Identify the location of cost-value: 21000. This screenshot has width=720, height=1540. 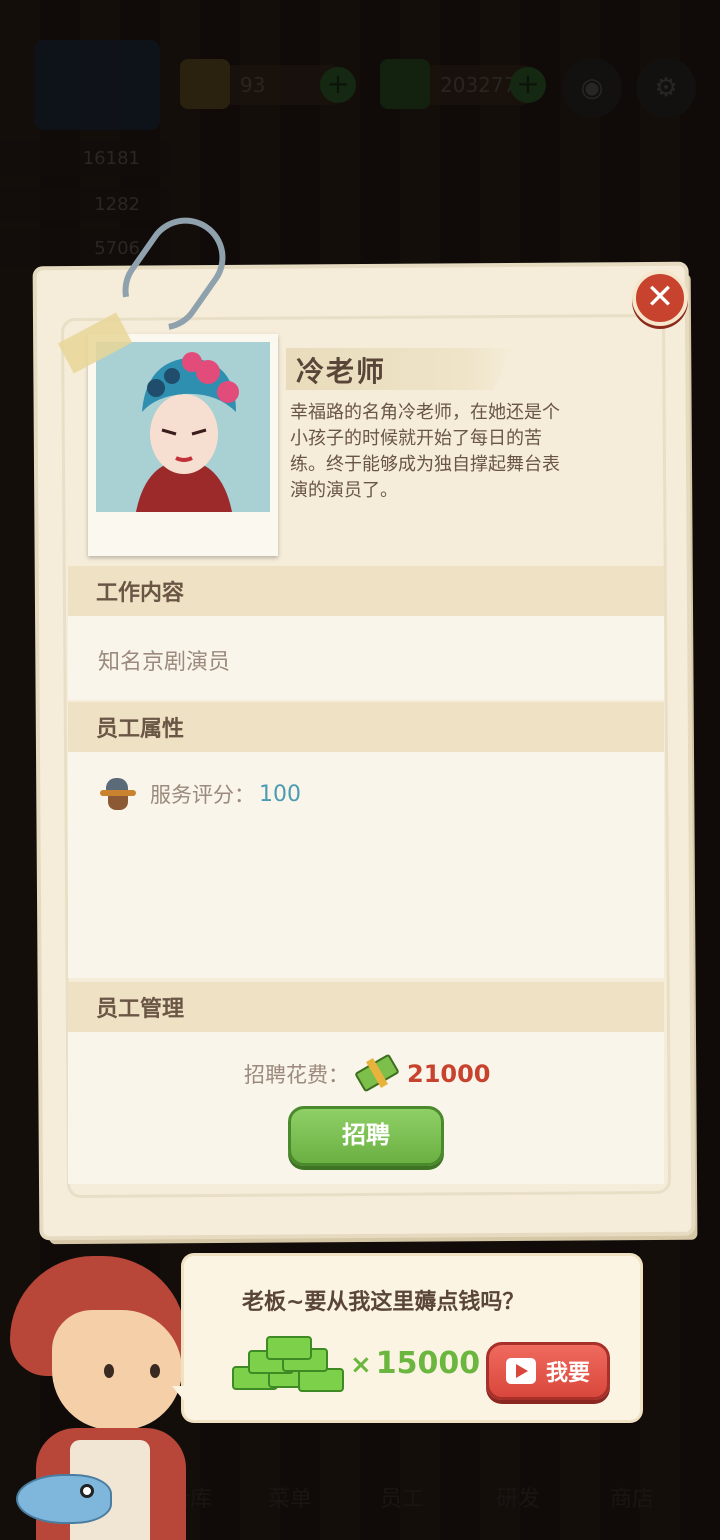
(449, 1074).